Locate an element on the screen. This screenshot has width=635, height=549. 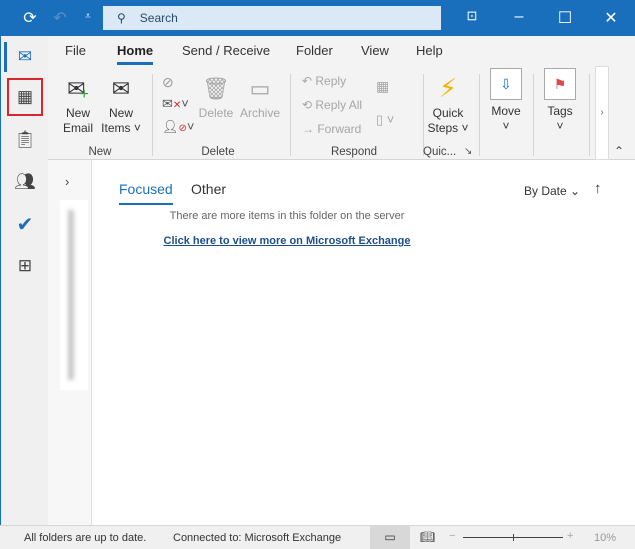
zoom-slider is located at coordinates (513, 537).